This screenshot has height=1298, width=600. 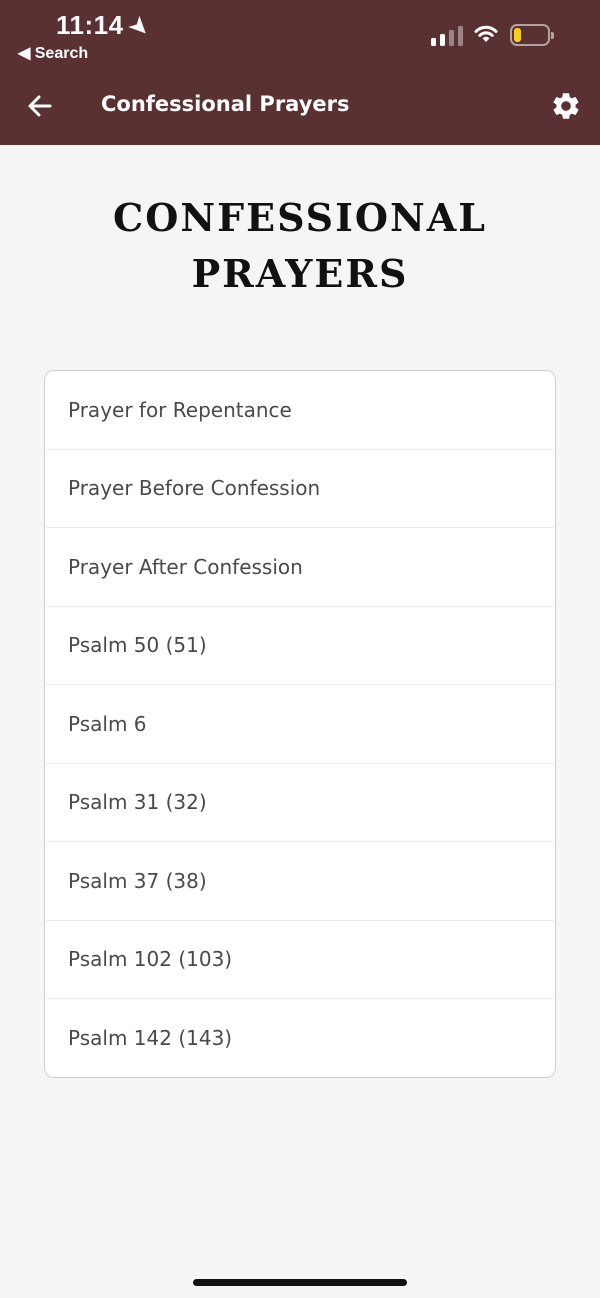 What do you see at coordinates (300, 960) in the screenshot?
I see `list-item-psalm-102: Psalm 102 (103)` at bounding box center [300, 960].